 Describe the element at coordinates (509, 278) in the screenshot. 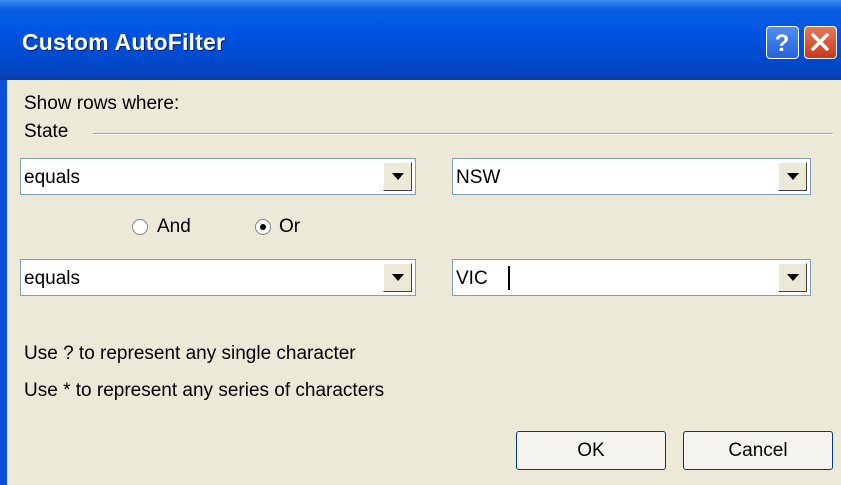

I see `text-cursor` at that location.